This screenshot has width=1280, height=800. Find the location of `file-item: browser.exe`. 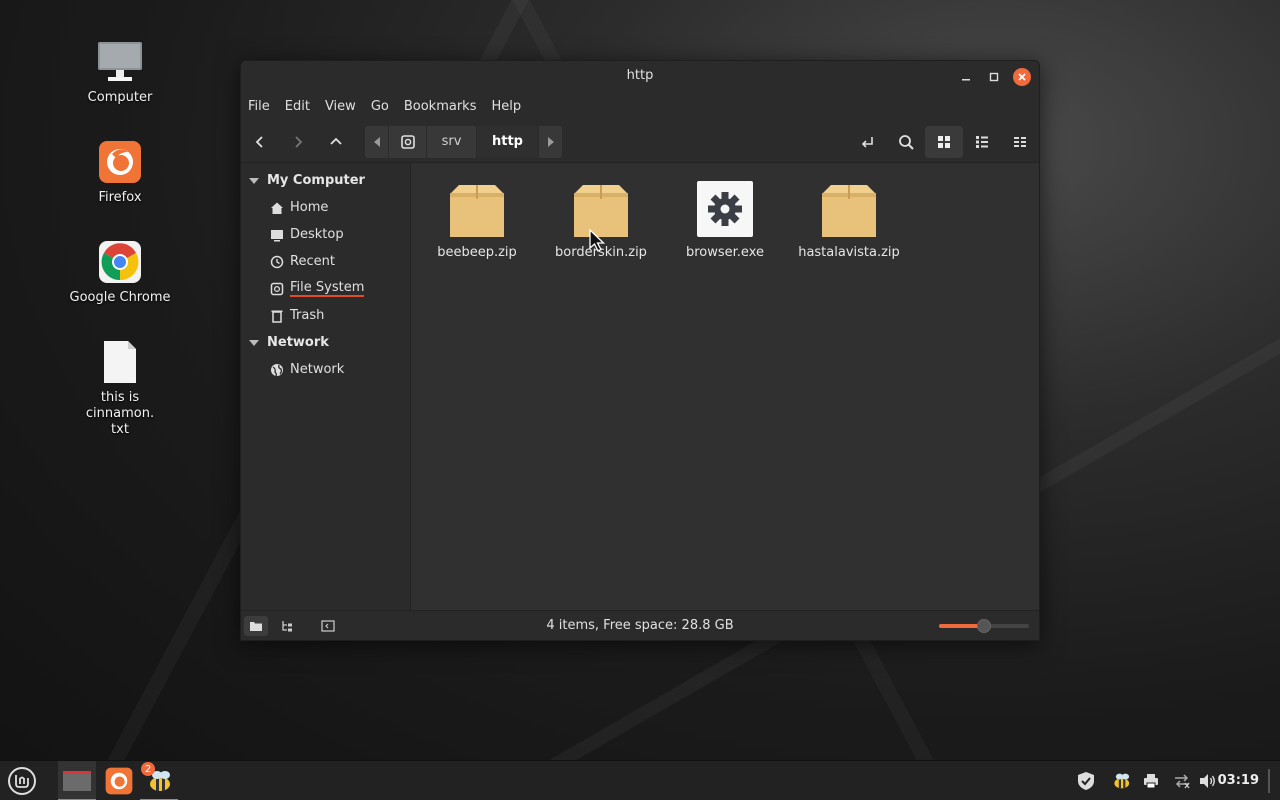

file-item: browser.exe is located at coordinates (725, 220).